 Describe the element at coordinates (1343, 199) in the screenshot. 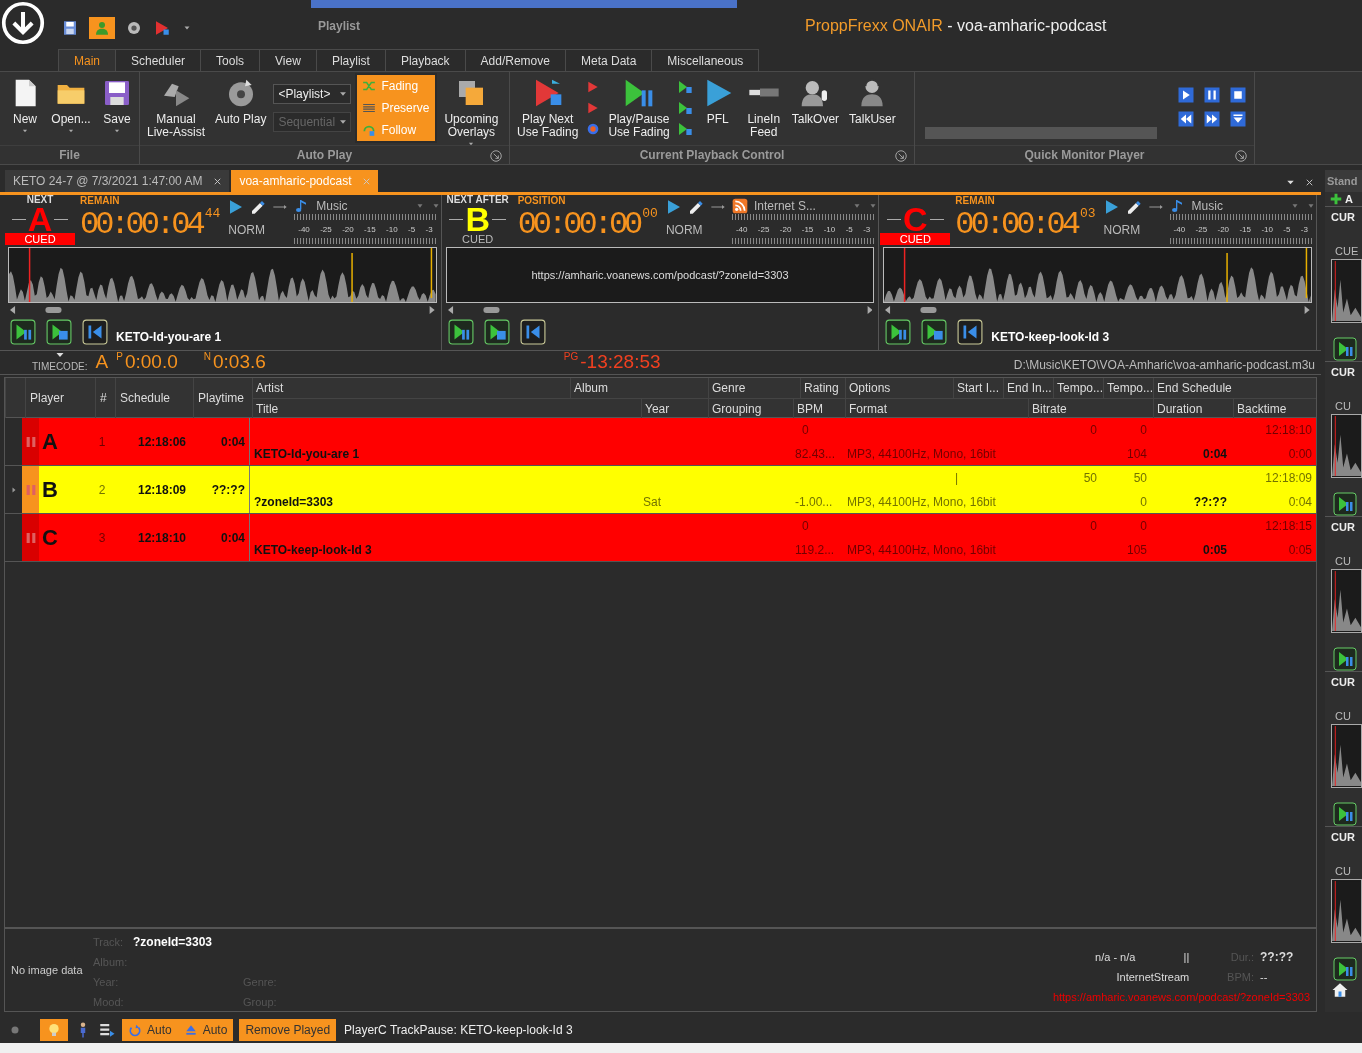

I see `add-button: A` at that location.